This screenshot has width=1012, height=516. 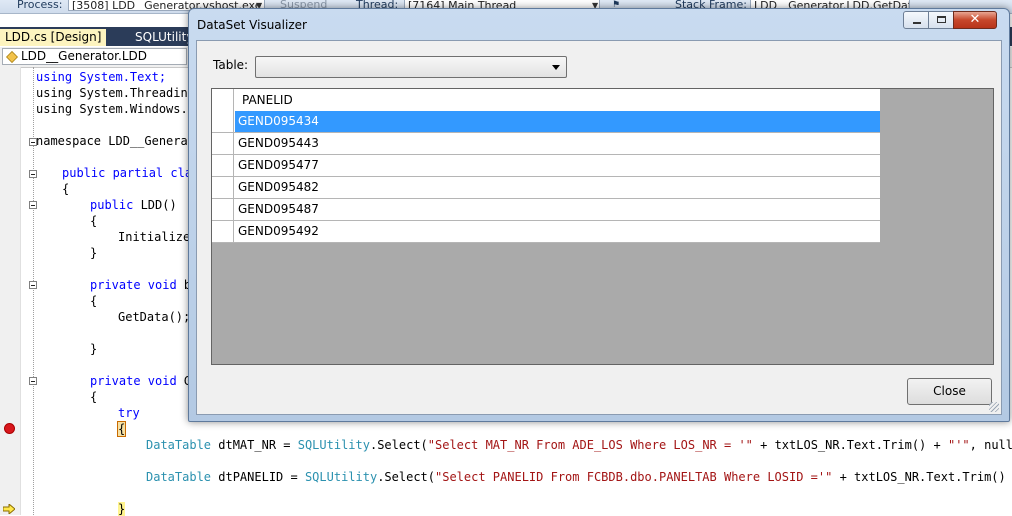 I want to click on table-row: GEND095477, so click(x=546, y=166).